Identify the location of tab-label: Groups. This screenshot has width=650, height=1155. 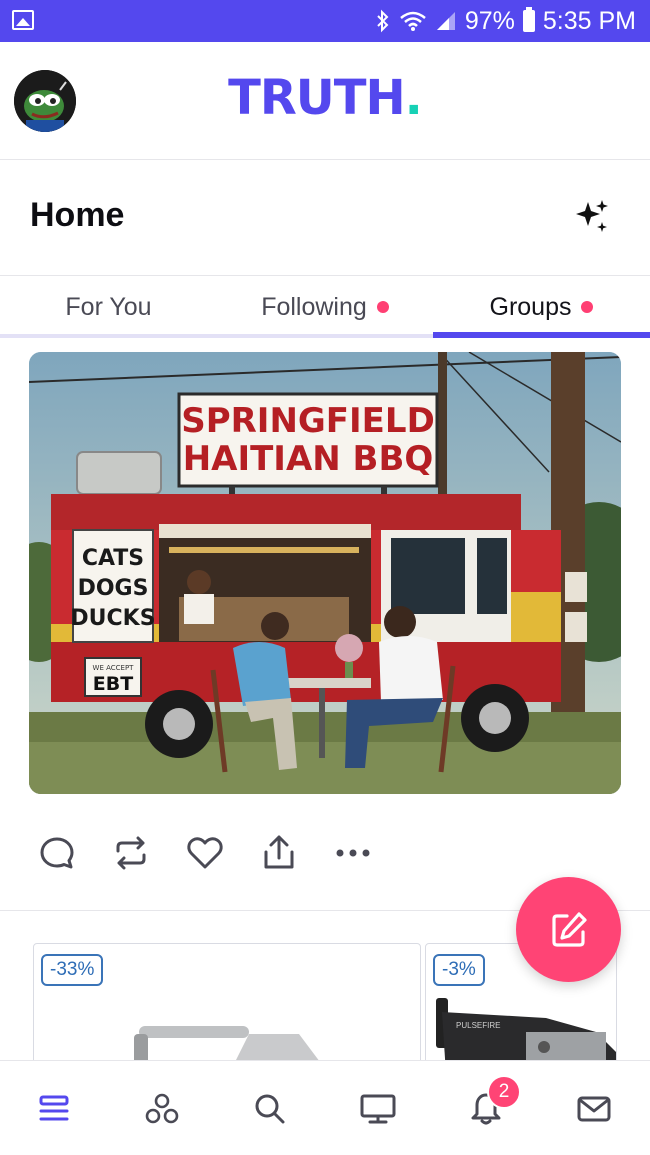
(530, 306).